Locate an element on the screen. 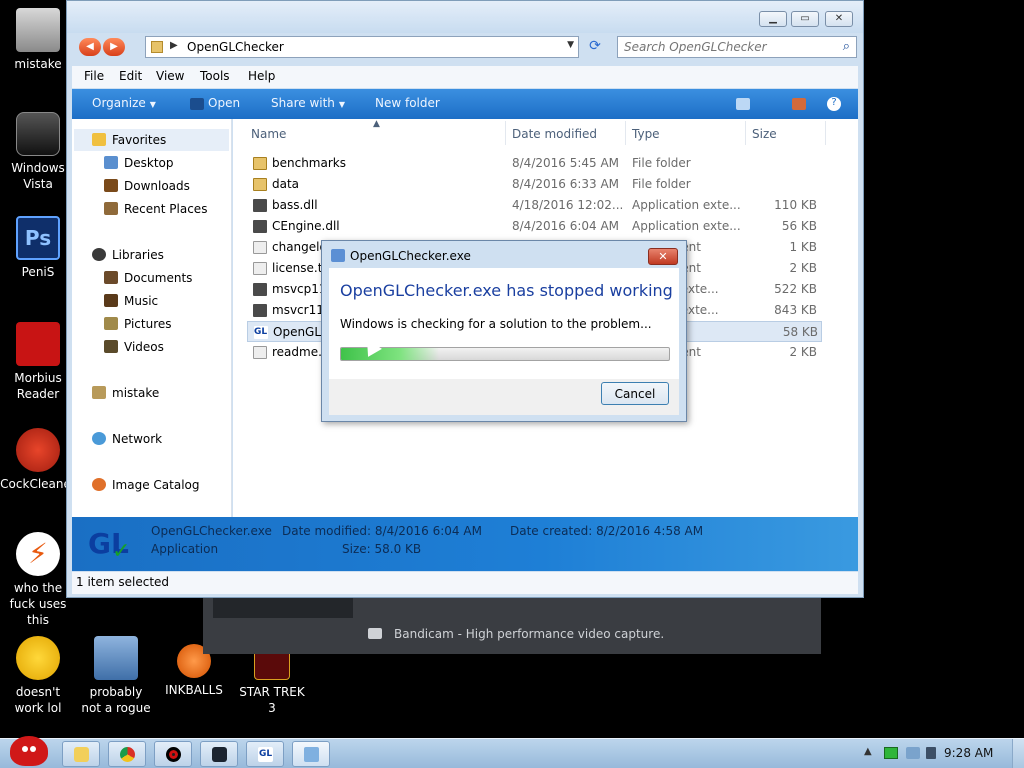 Image resolution: width=1024 pixels, height=768 pixels. text-file-icon is located at coordinates (260, 352).